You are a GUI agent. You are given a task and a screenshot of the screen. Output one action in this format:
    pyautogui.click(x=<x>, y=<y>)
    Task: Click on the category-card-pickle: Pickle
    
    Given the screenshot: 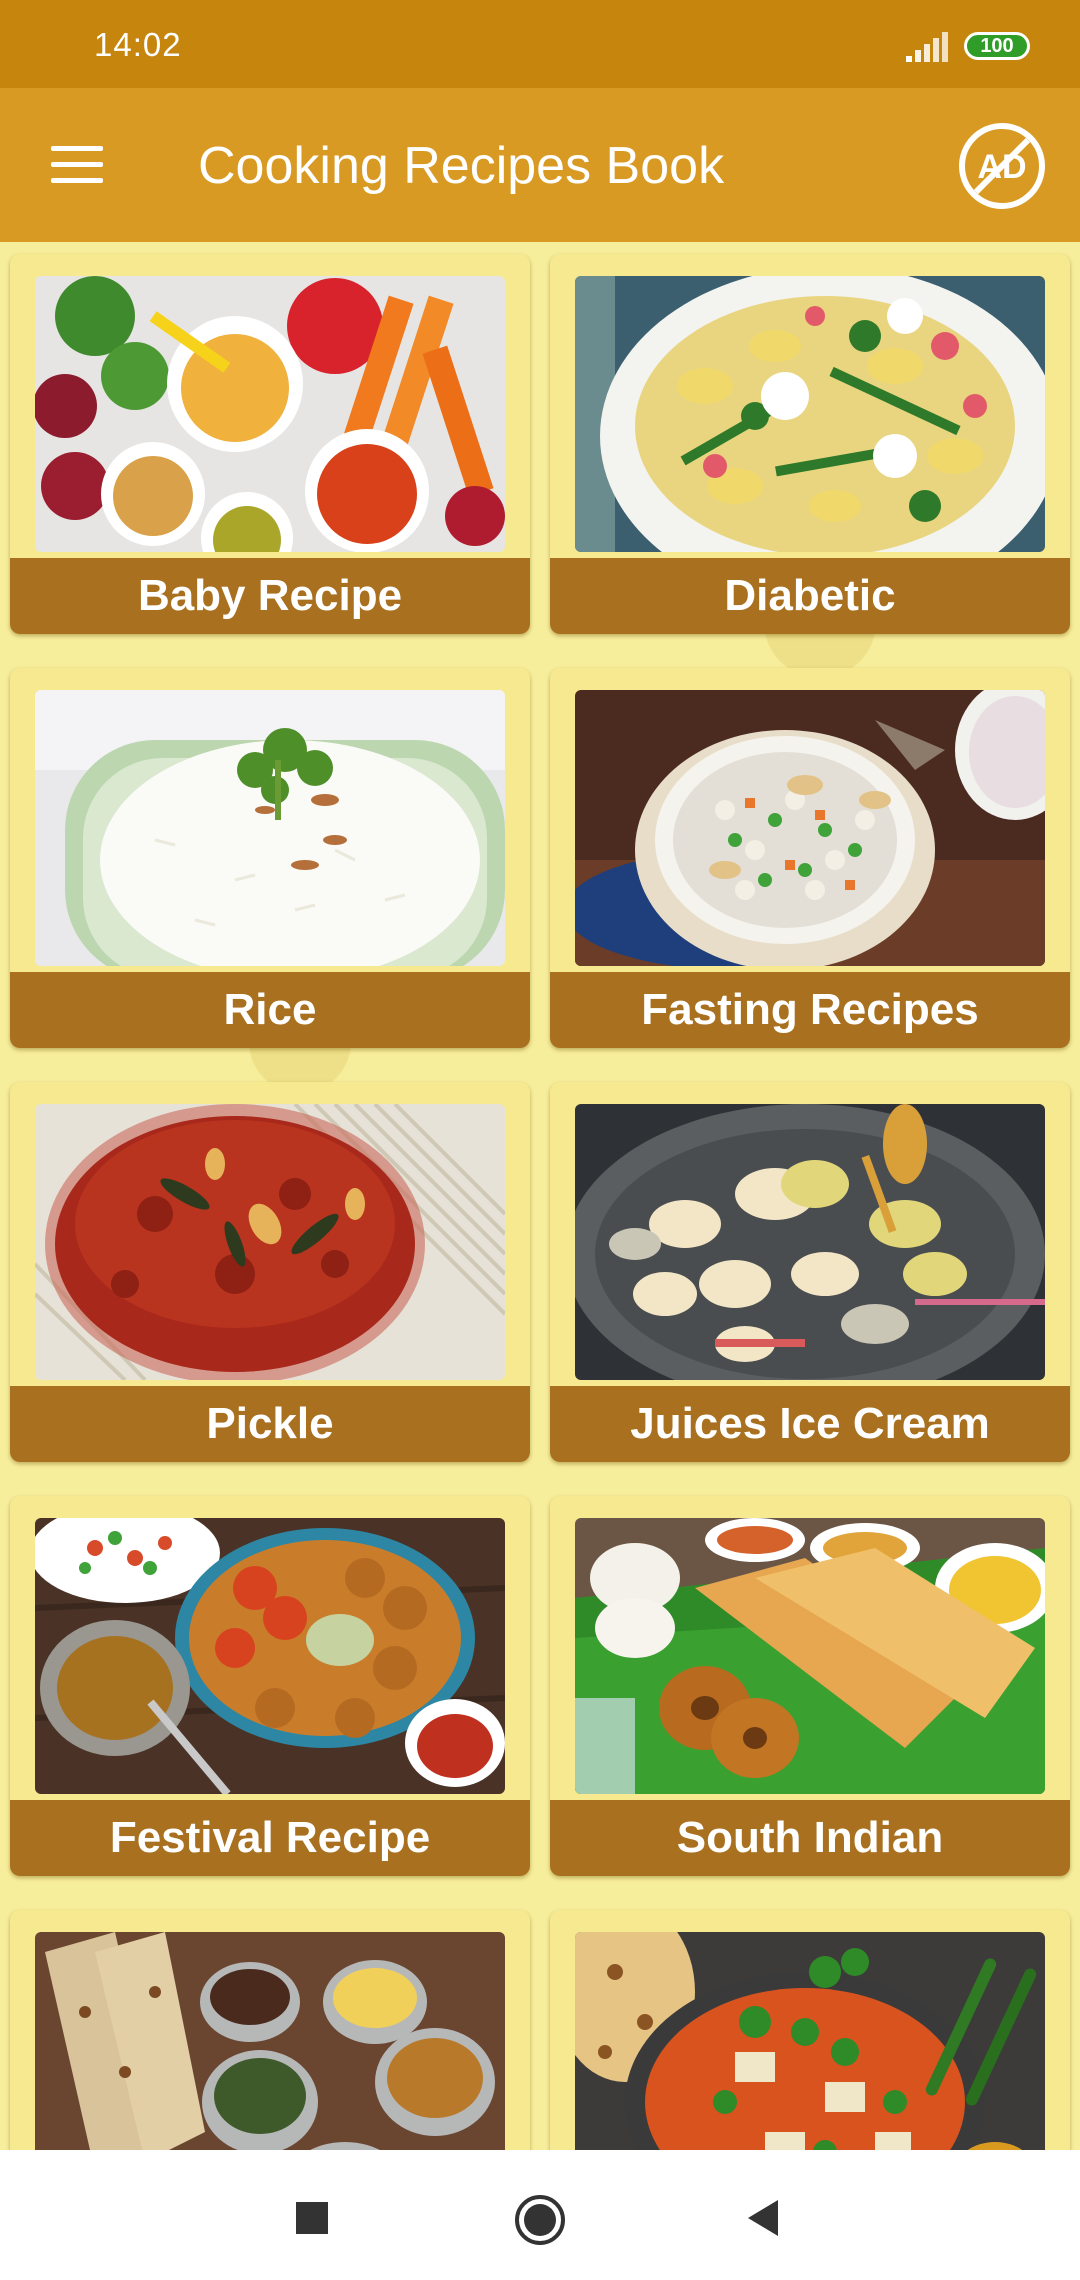 What is the action you would take?
    pyautogui.click(x=270, y=1272)
    